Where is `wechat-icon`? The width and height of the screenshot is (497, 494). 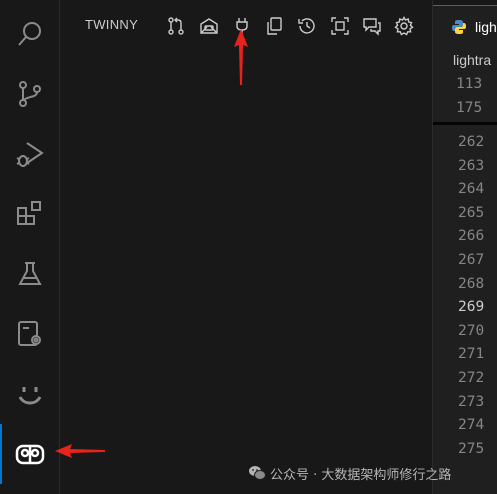
wechat-icon is located at coordinates (257, 473).